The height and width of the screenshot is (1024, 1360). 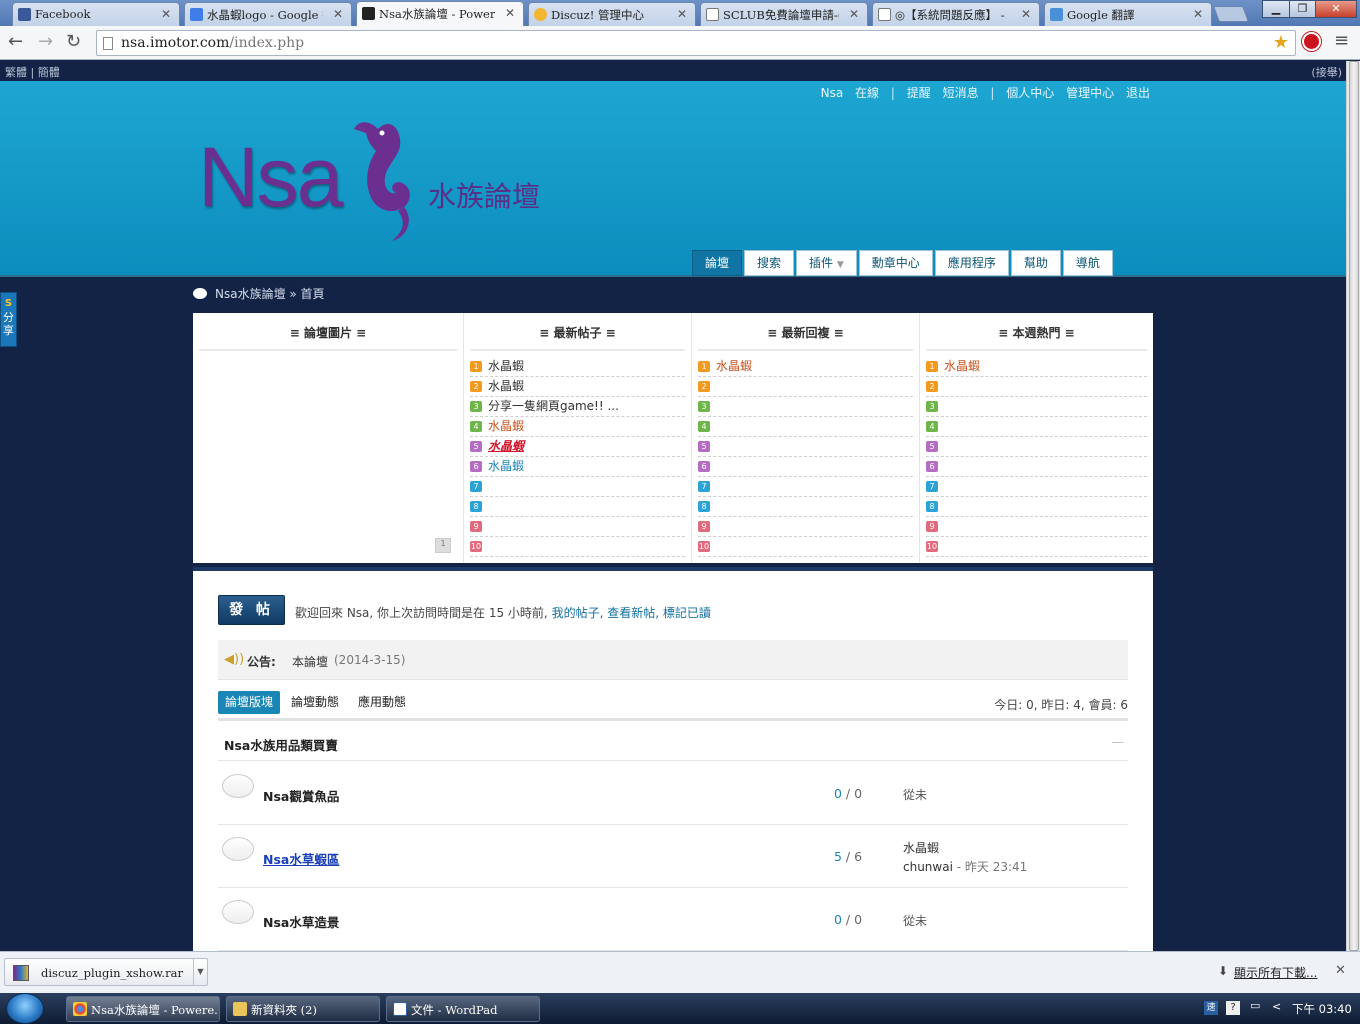 What do you see at coordinates (440, 13) in the screenshot?
I see `tab-nsa-forum: Nsa水族論壇 - Powered ✕` at bounding box center [440, 13].